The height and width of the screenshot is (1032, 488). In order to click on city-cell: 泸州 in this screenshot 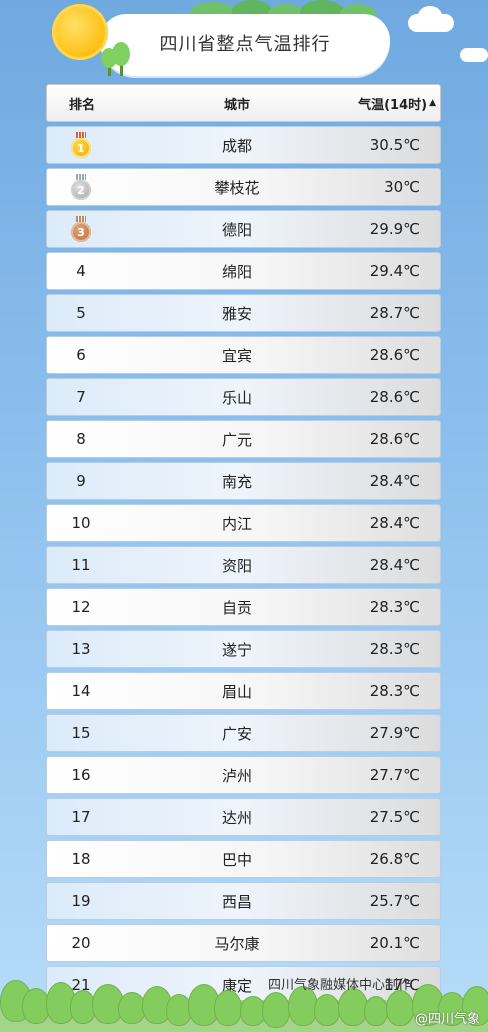, I will do `click(236, 775)`.